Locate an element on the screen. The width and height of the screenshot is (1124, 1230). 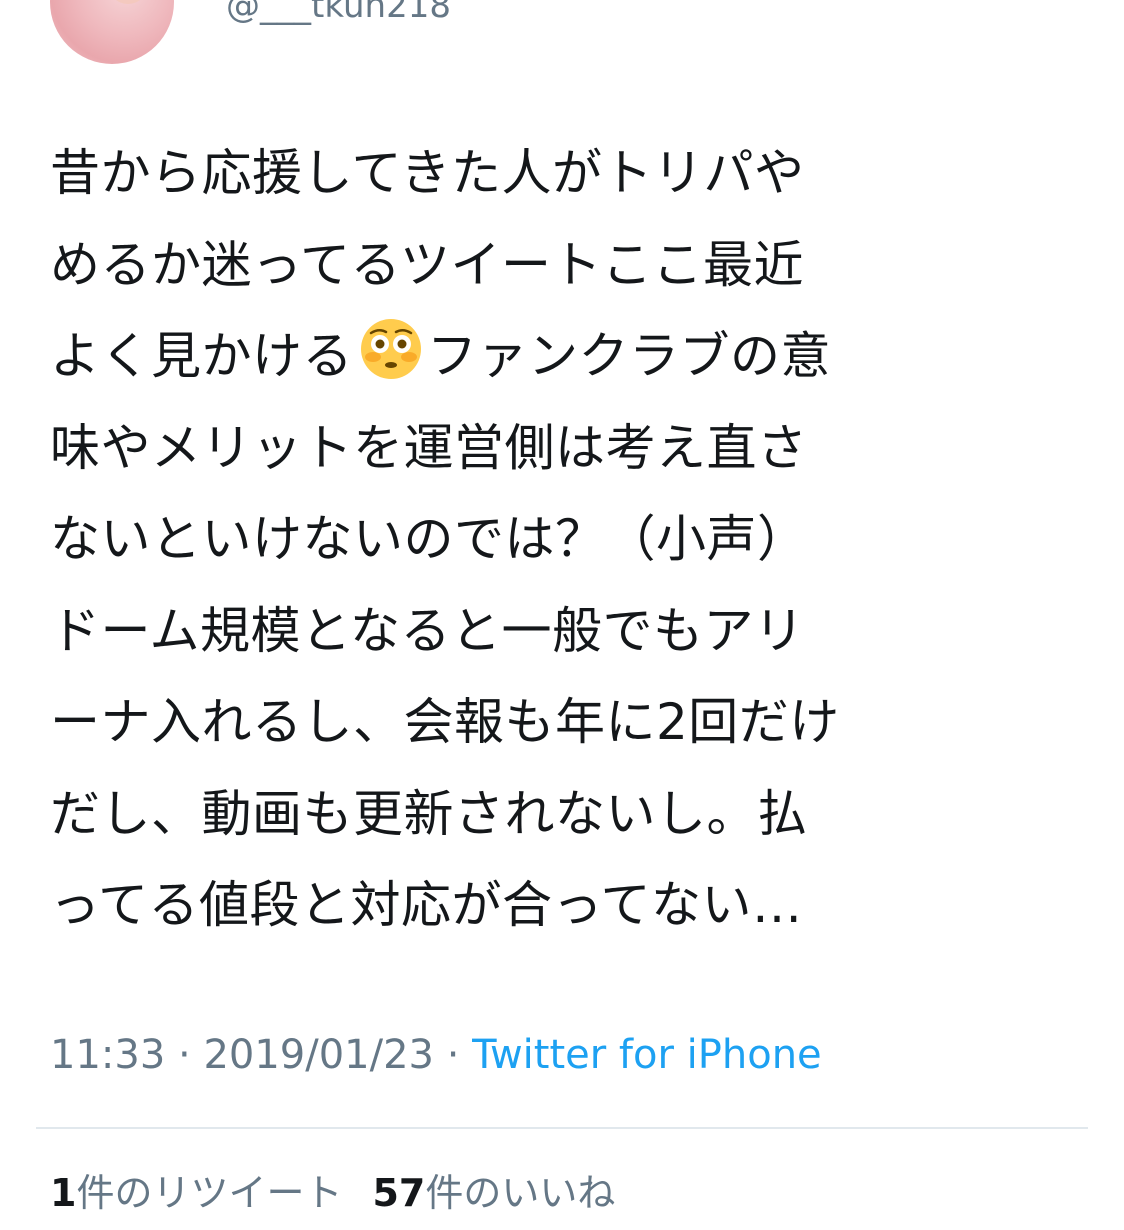
likes-count: 57 is located at coordinates (399, 1193).